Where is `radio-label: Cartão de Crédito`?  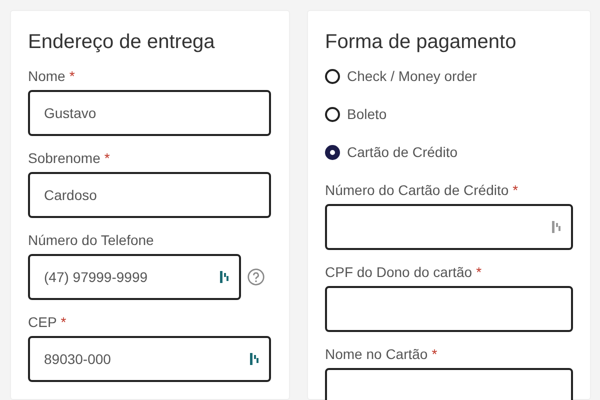
radio-label: Cartão de Crédito is located at coordinates (402, 152).